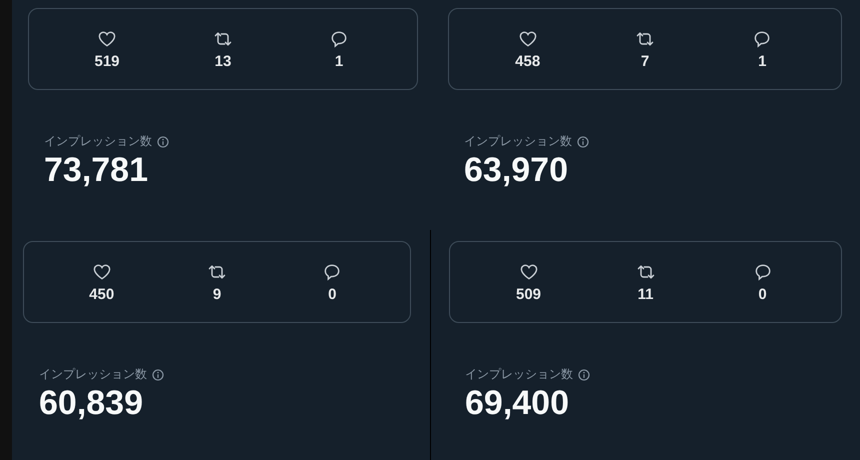 Image resolution: width=860 pixels, height=460 pixels. I want to click on impressions-count: 60,839, so click(91, 403).